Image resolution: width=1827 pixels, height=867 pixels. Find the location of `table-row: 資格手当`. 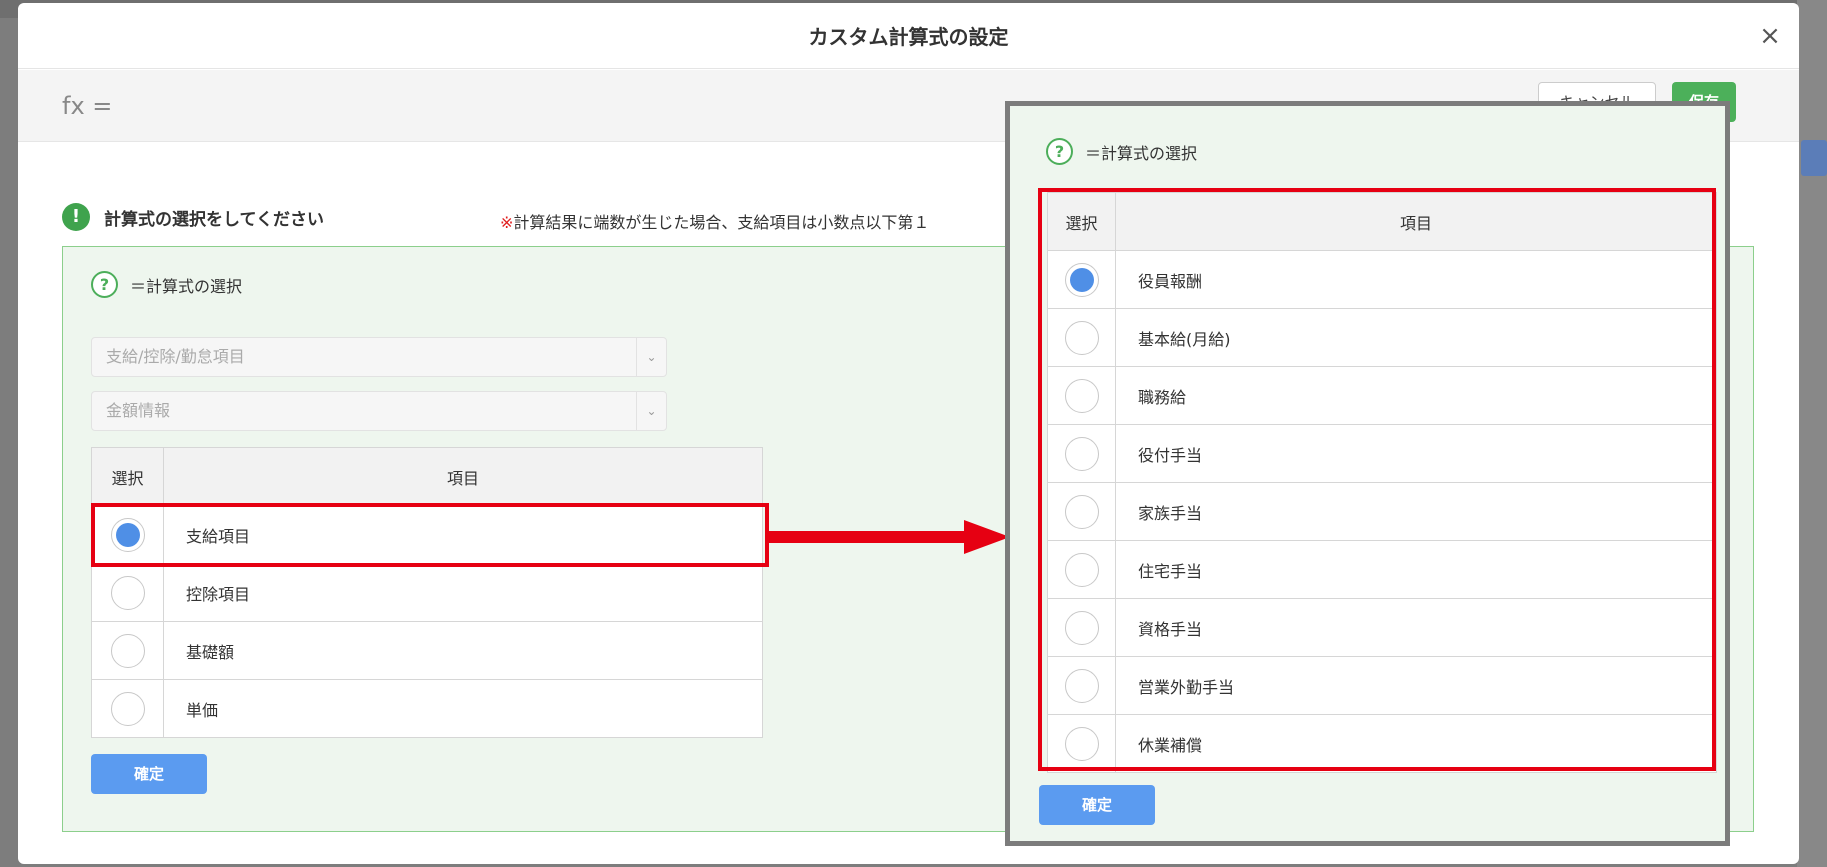

table-row: 資格手当 is located at coordinates (1382, 627).